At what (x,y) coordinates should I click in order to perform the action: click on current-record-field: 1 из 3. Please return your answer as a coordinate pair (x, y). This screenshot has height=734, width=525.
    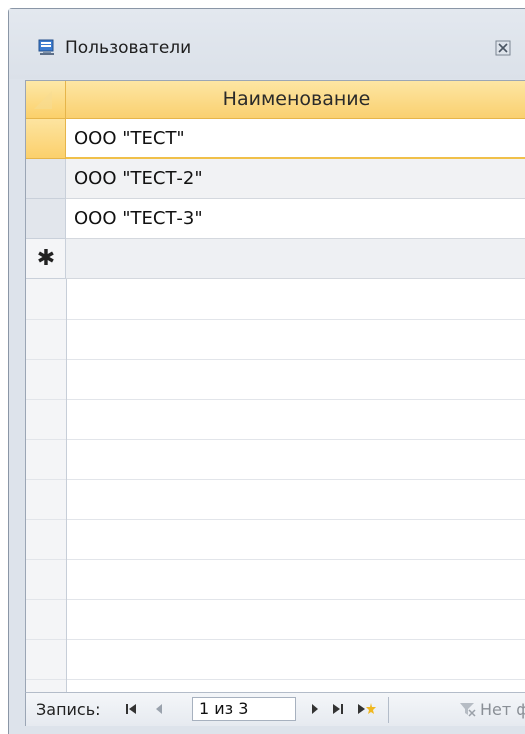
    Looking at the image, I should click on (244, 709).